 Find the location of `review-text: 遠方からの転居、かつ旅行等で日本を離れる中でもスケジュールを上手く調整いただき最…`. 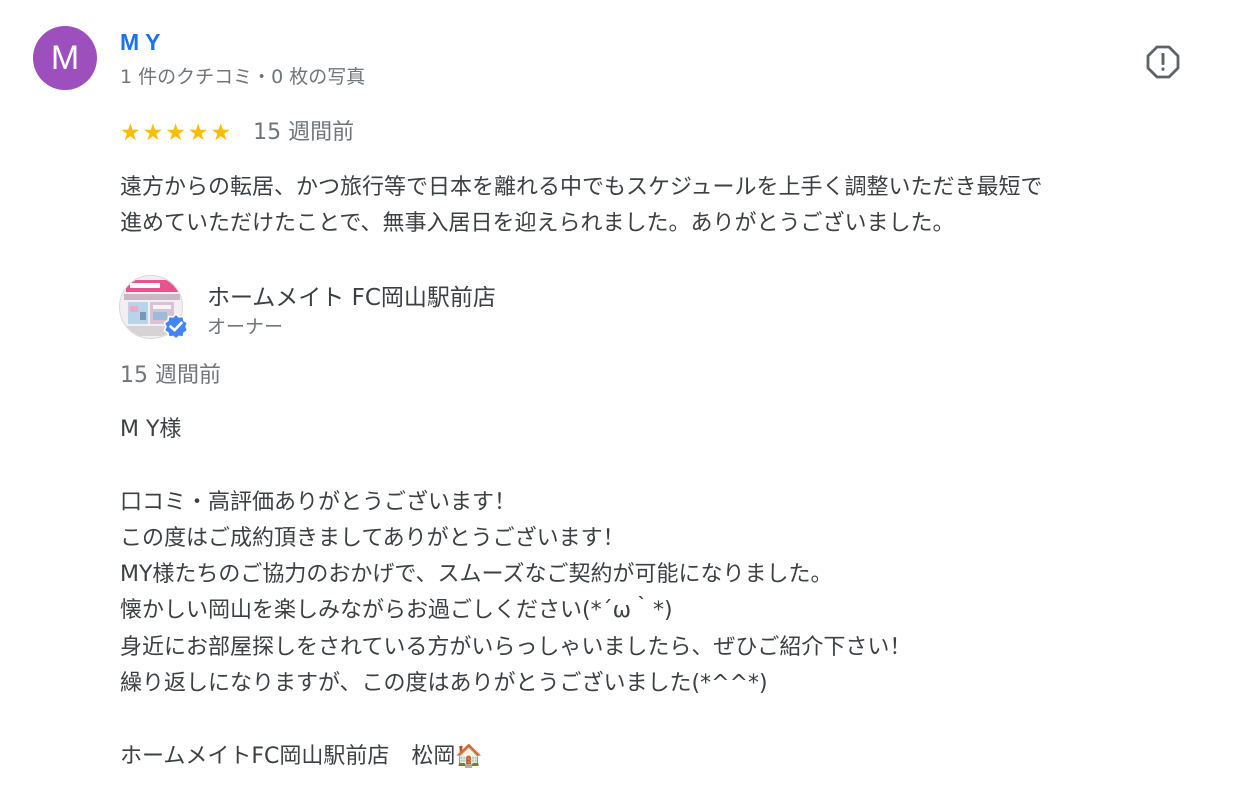

review-text: 遠方からの転居、かつ旅行等で日本を離れる中でもスケジュールを上手く調整いただき最… is located at coordinates (581, 205).